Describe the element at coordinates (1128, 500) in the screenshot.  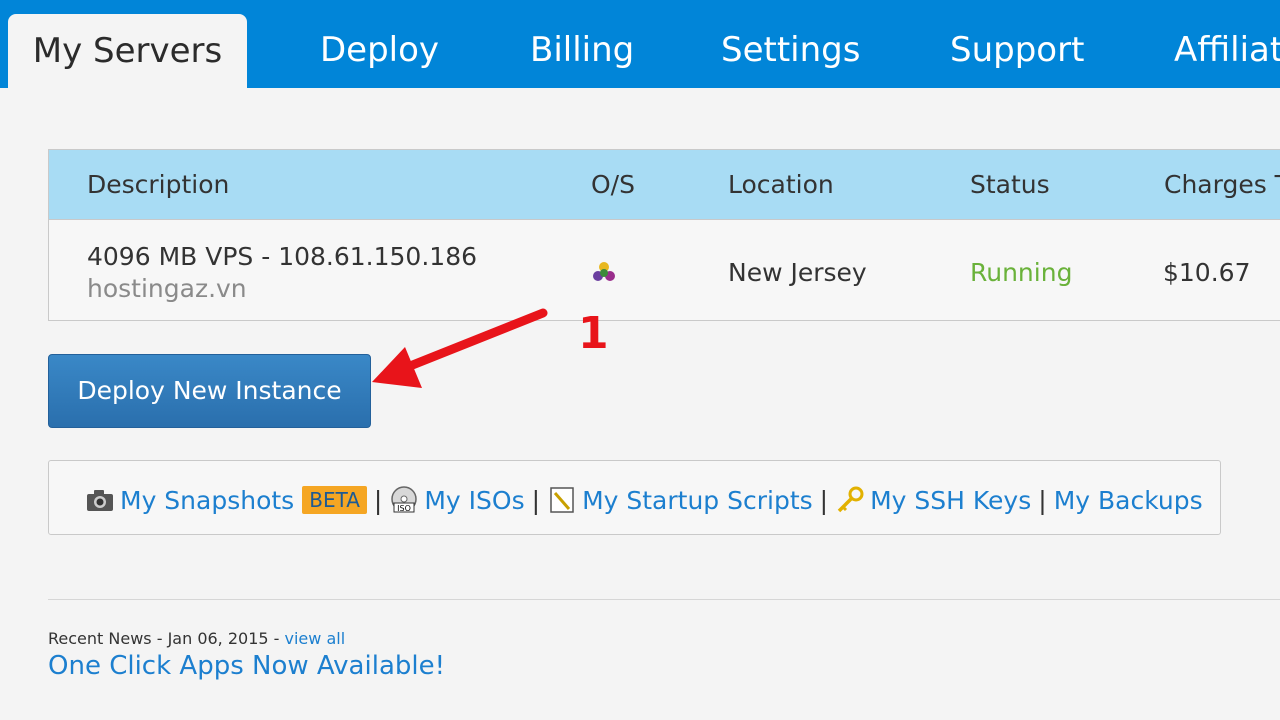
I see `my-backups-link: My Backups` at that location.